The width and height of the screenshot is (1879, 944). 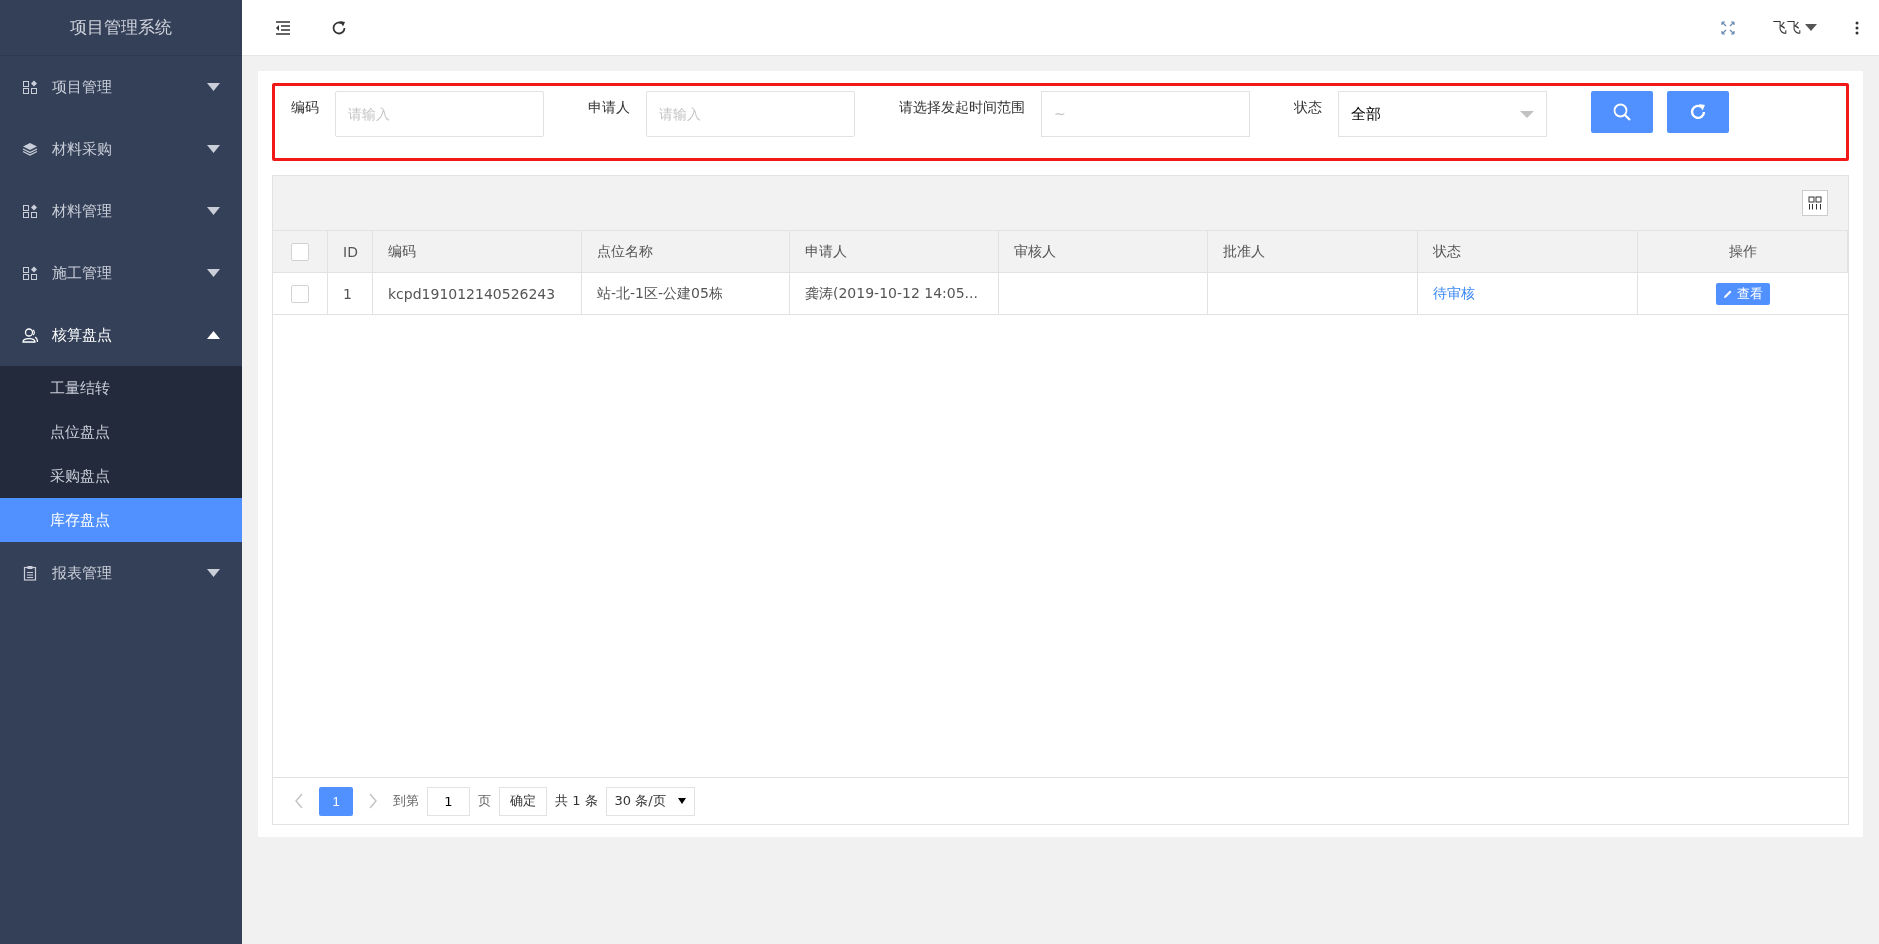 What do you see at coordinates (350, 294) in the screenshot?
I see `table-cell: 1` at bounding box center [350, 294].